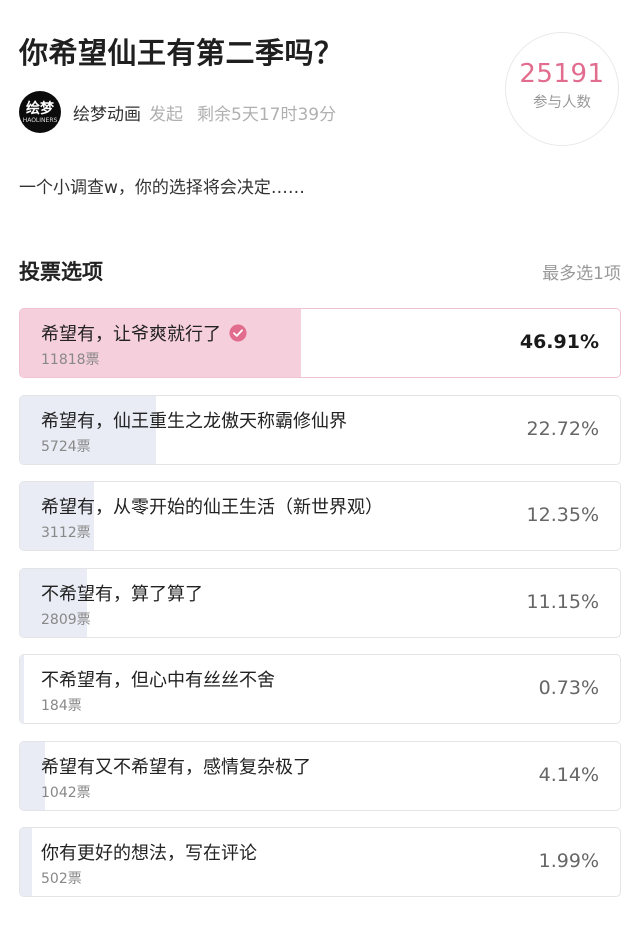  Describe the element at coordinates (581, 274) in the screenshot. I see `selection-limit: 最多选1项` at that location.